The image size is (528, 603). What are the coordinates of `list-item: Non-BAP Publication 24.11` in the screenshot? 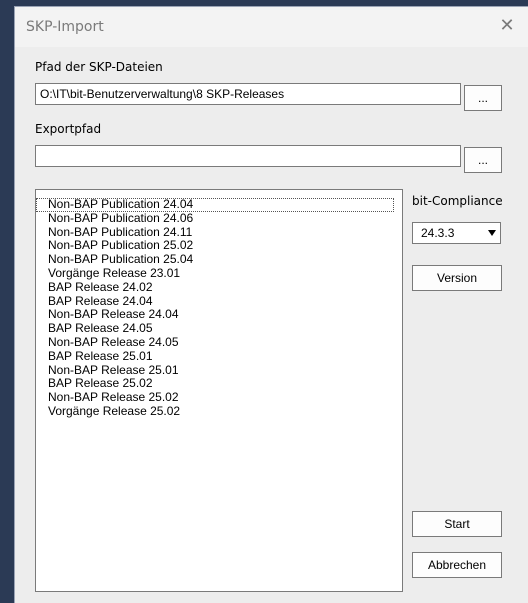 It's located at (219, 232).